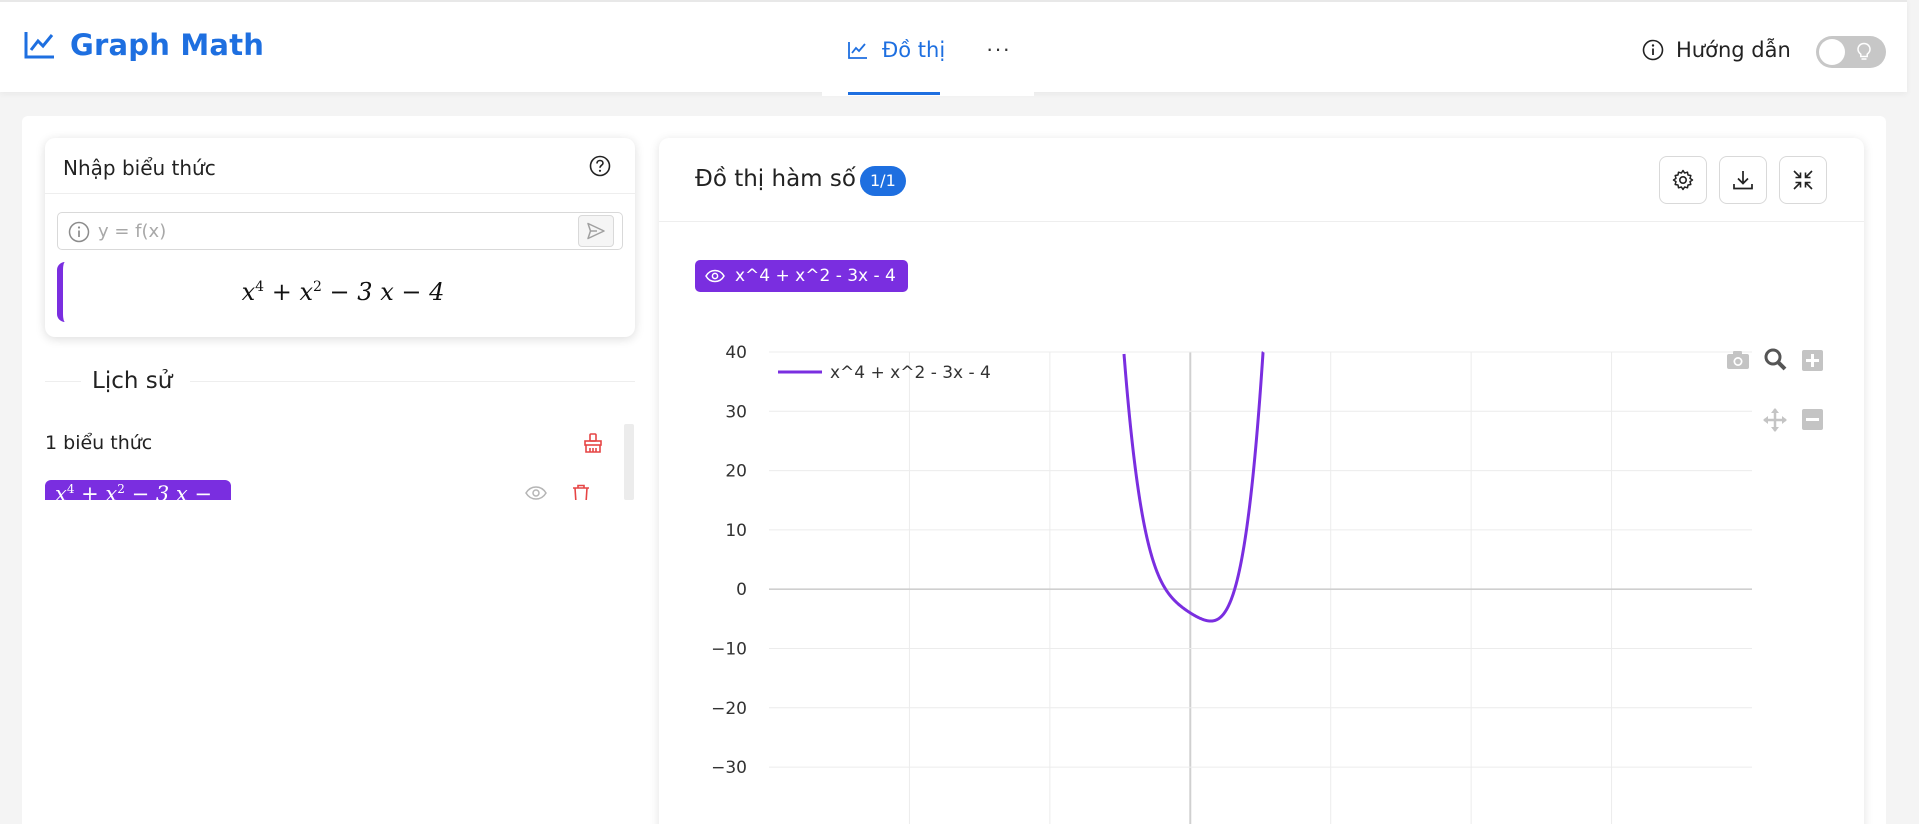 This screenshot has height=824, width=1919. I want to click on y-tick-label: −20, so click(729, 709).